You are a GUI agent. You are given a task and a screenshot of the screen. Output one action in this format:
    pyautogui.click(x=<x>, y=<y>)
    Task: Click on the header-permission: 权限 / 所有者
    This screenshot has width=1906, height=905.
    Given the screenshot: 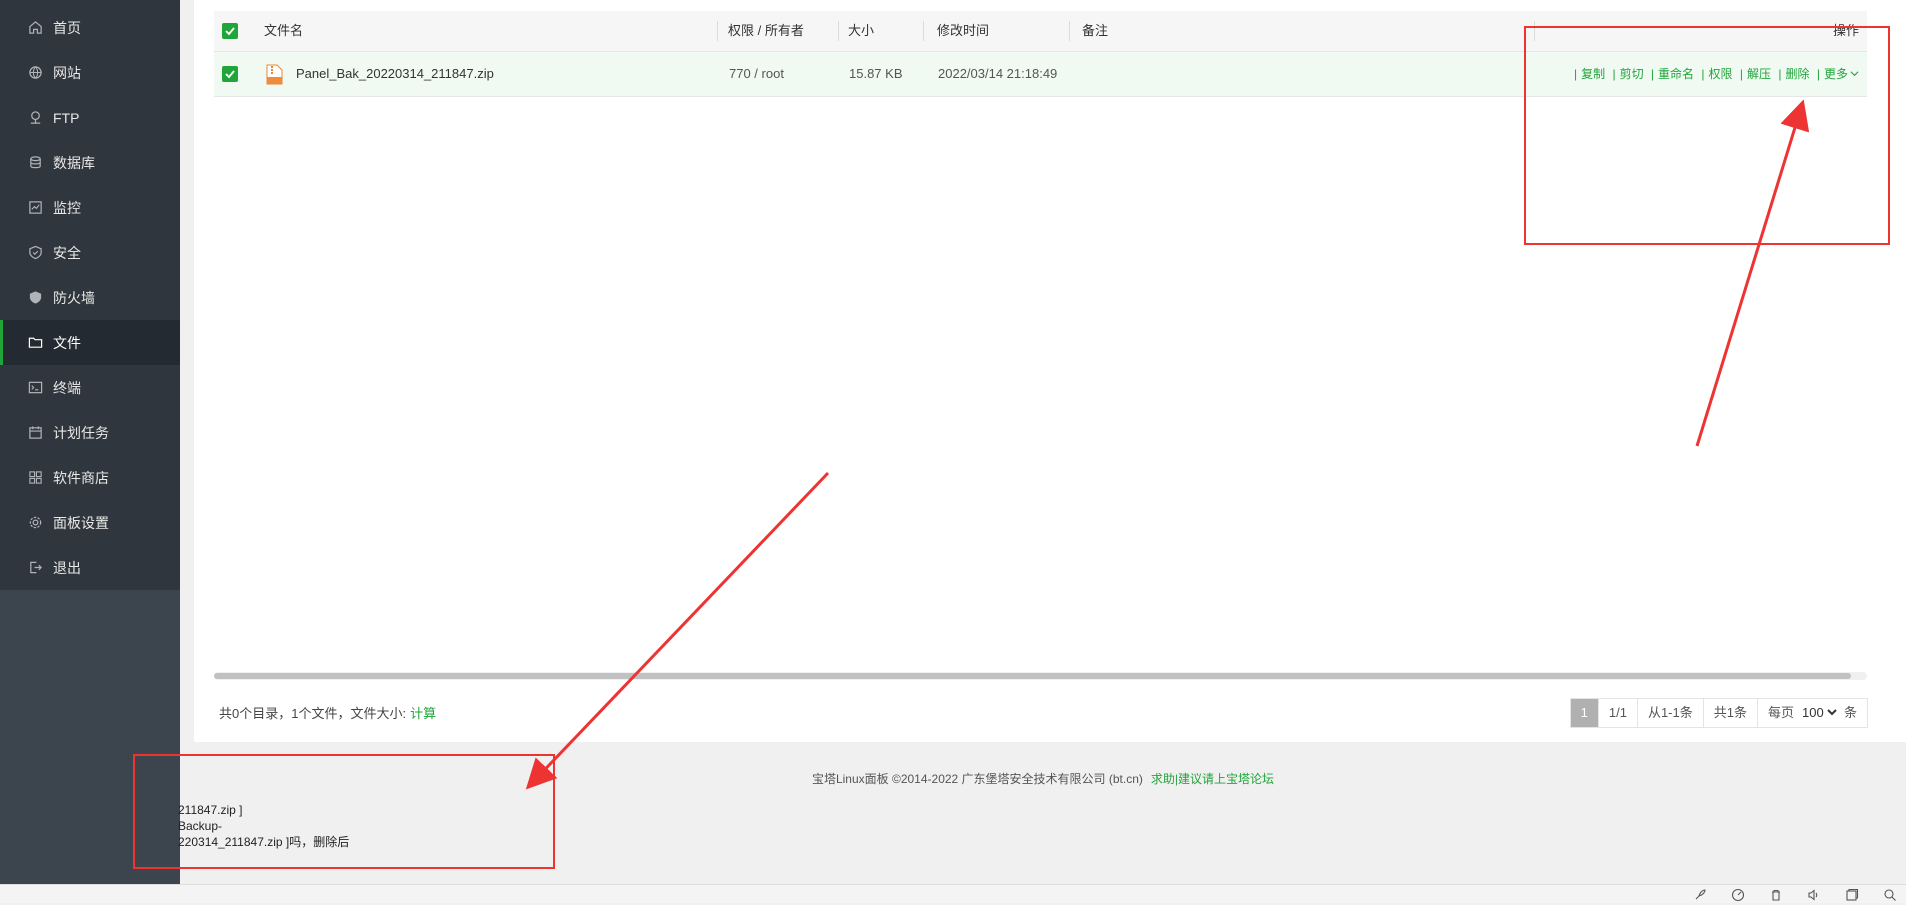 What is the action you would take?
    pyautogui.click(x=766, y=31)
    